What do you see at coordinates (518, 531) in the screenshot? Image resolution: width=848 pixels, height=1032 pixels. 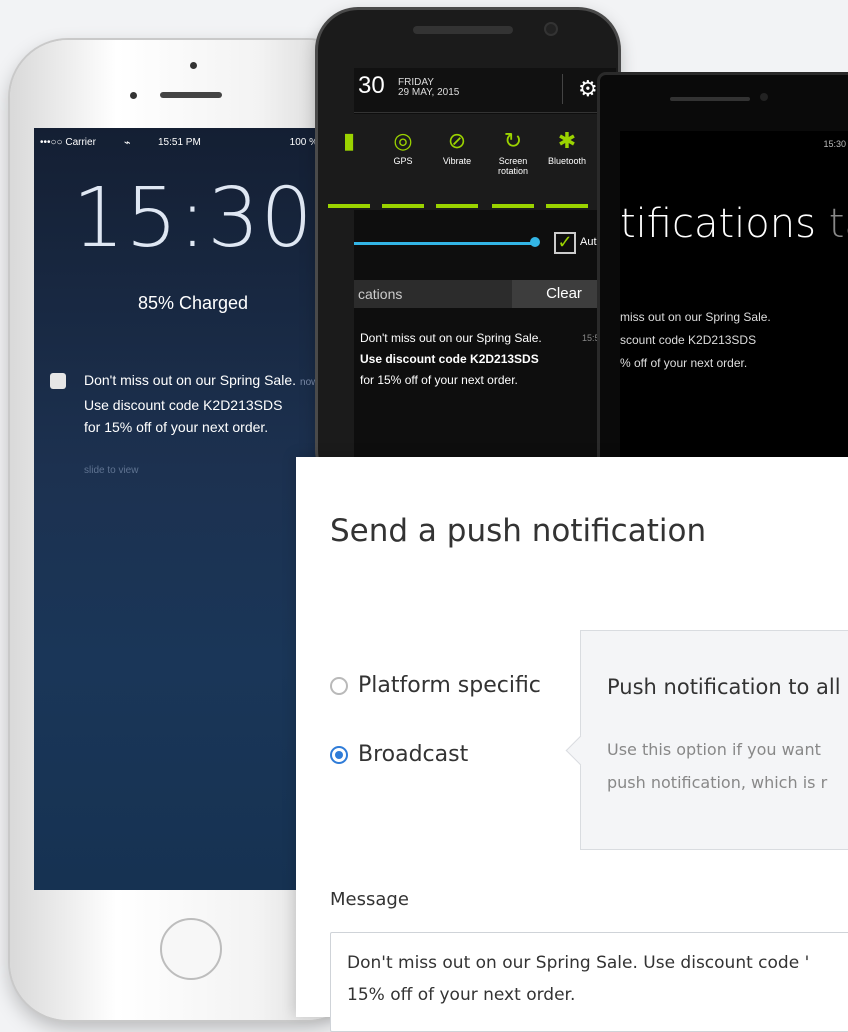 I see `page-title: Send a push notification` at bounding box center [518, 531].